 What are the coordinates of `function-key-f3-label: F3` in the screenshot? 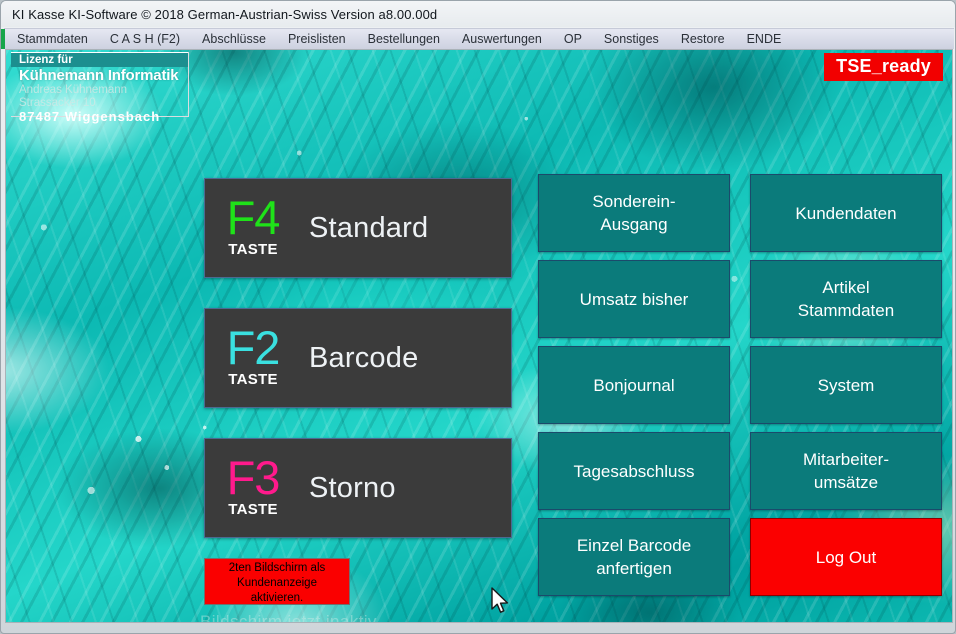 It's located at (253, 477).